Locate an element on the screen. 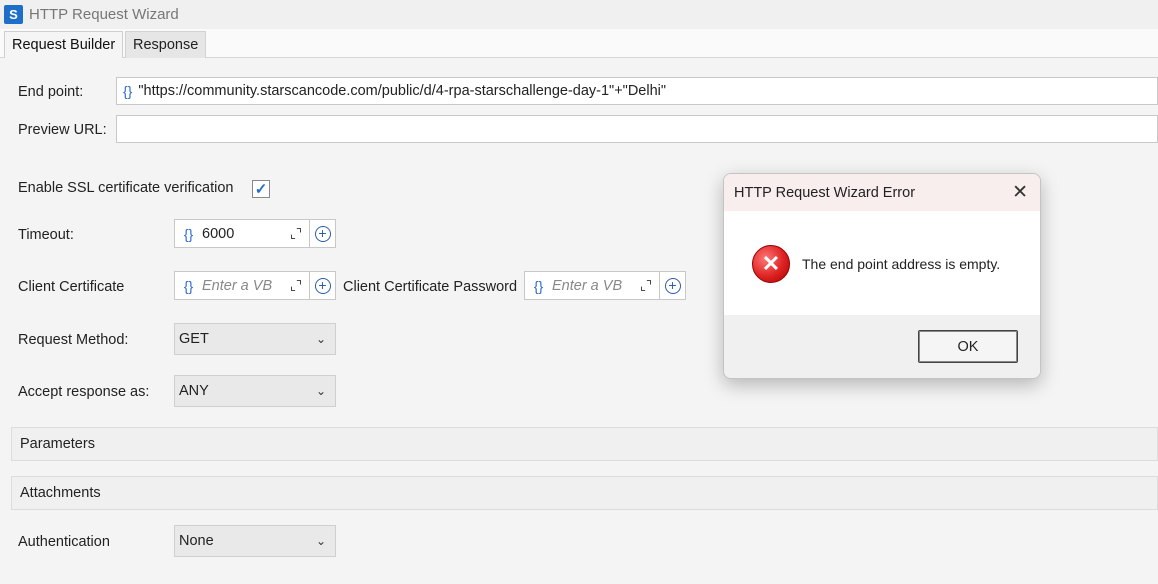 Image resolution: width=1158 pixels, height=584 pixels. request-method-value: GET is located at coordinates (194, 339).